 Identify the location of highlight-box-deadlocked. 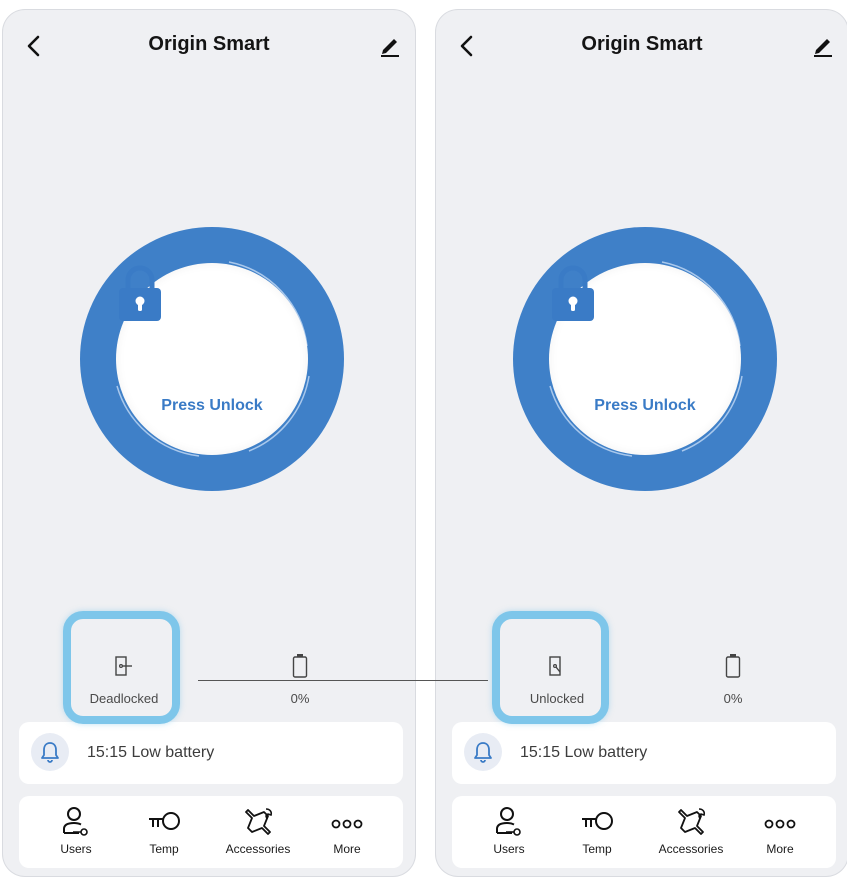
(121, 667).